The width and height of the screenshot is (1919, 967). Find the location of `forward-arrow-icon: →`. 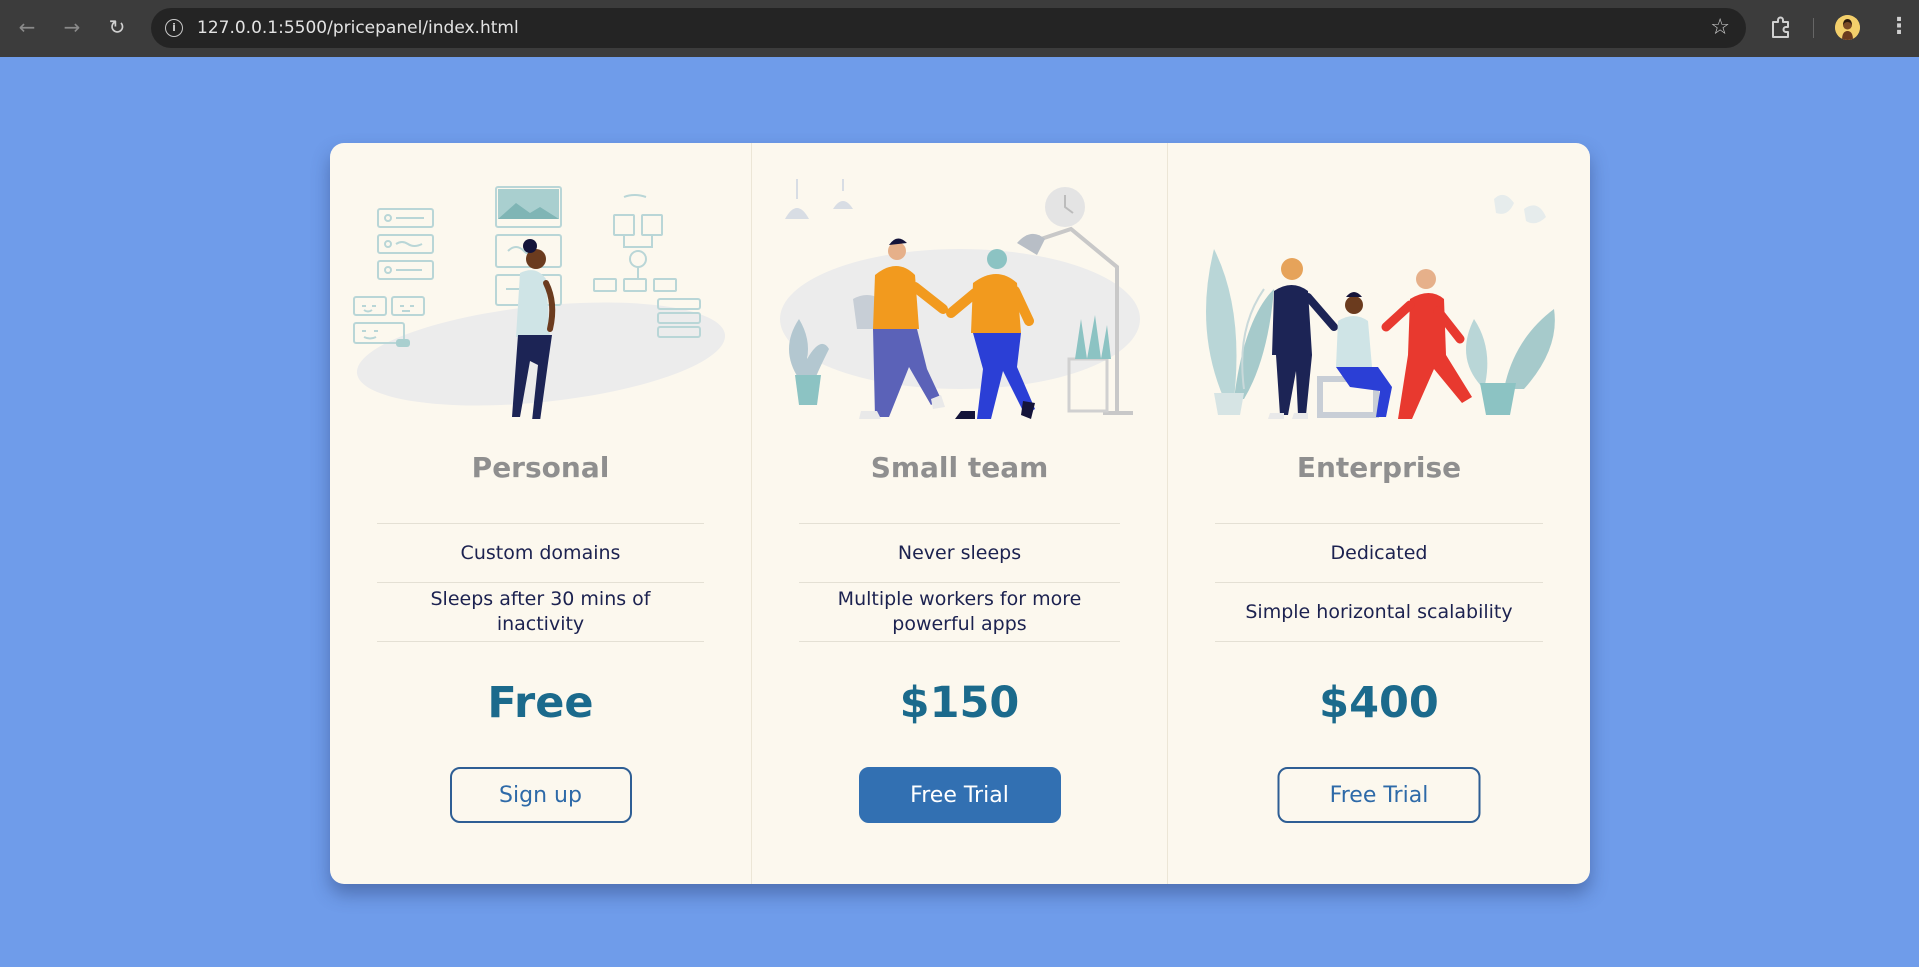

forward-arrow-icon: → is located at coordinates (72, 27).